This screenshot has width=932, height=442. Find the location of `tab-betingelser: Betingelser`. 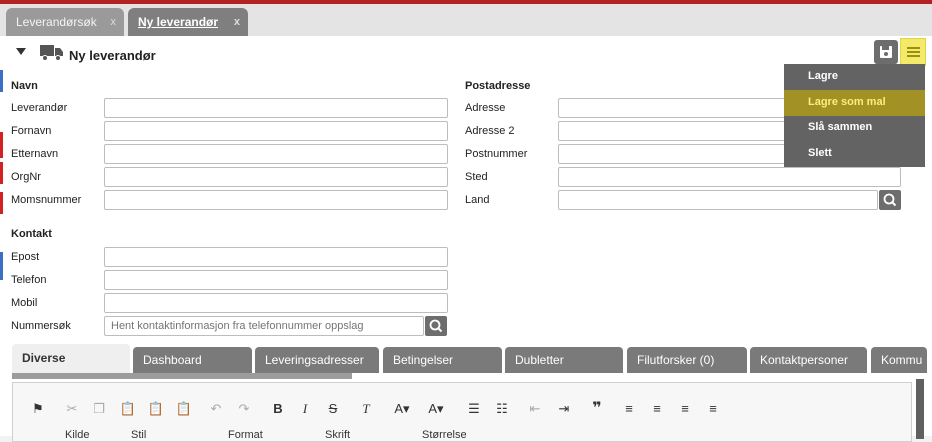

tab-betingelser: Betingelser is located at coordinates (442, 360).